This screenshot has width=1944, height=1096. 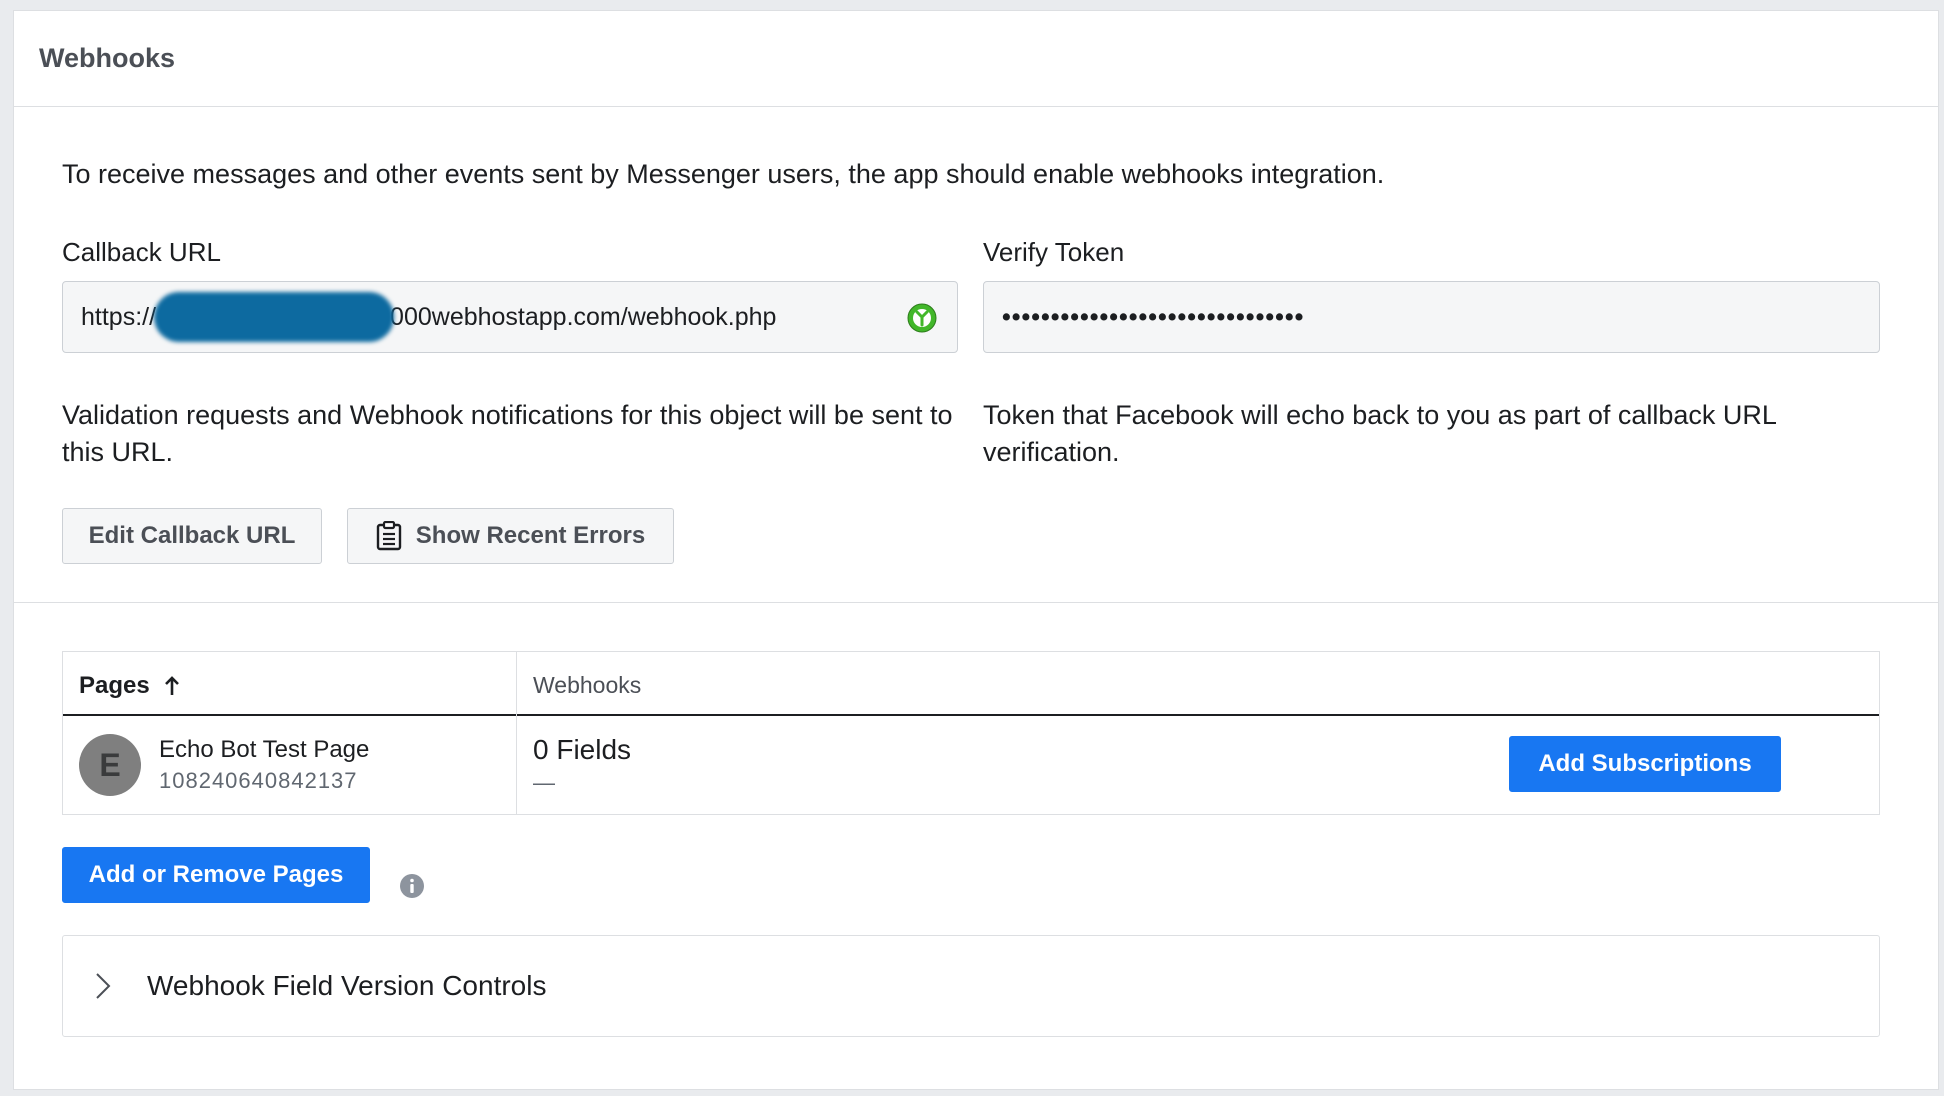 What do you see at coordinates (1431, 317) in the screenshot?
I see `verify-token-field: •••••••••••••••••••••••••••••••` at bounding box center [1431, 317].